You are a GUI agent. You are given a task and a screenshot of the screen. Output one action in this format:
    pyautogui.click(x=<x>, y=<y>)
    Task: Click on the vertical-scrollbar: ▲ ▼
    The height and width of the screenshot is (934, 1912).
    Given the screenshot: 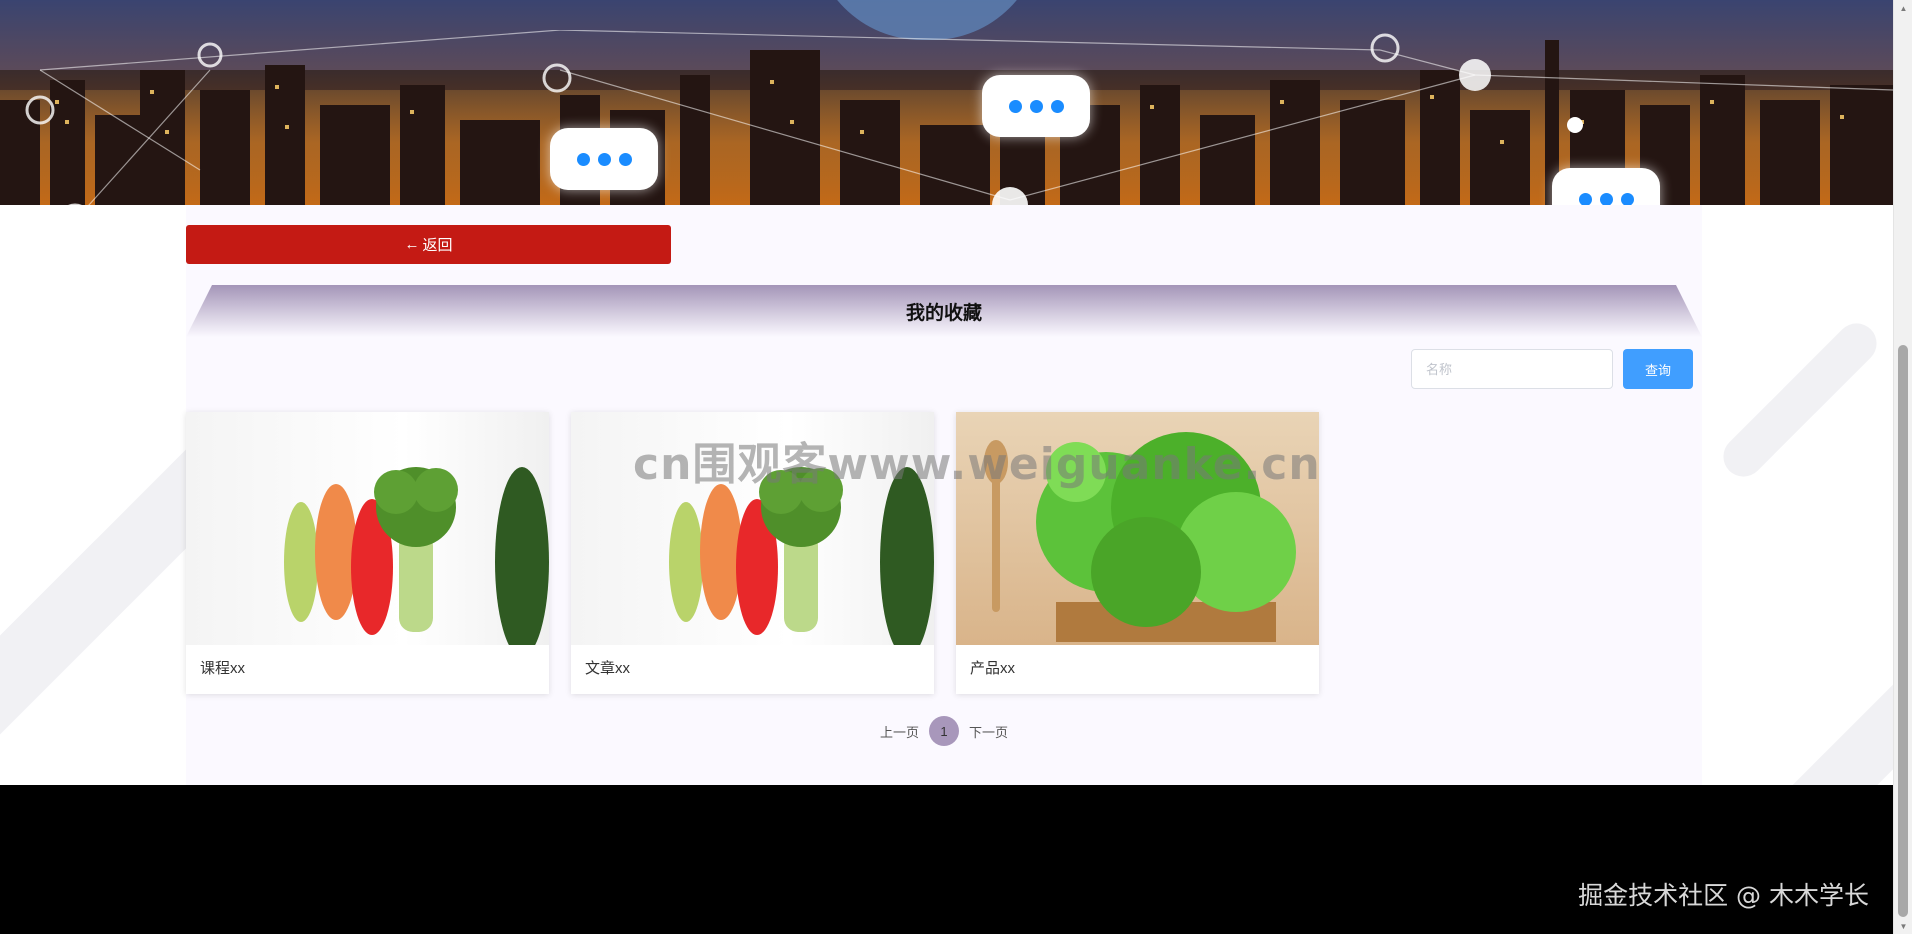 What is the action you would take?
    pyautogui.click(x=1902, y=467)
    